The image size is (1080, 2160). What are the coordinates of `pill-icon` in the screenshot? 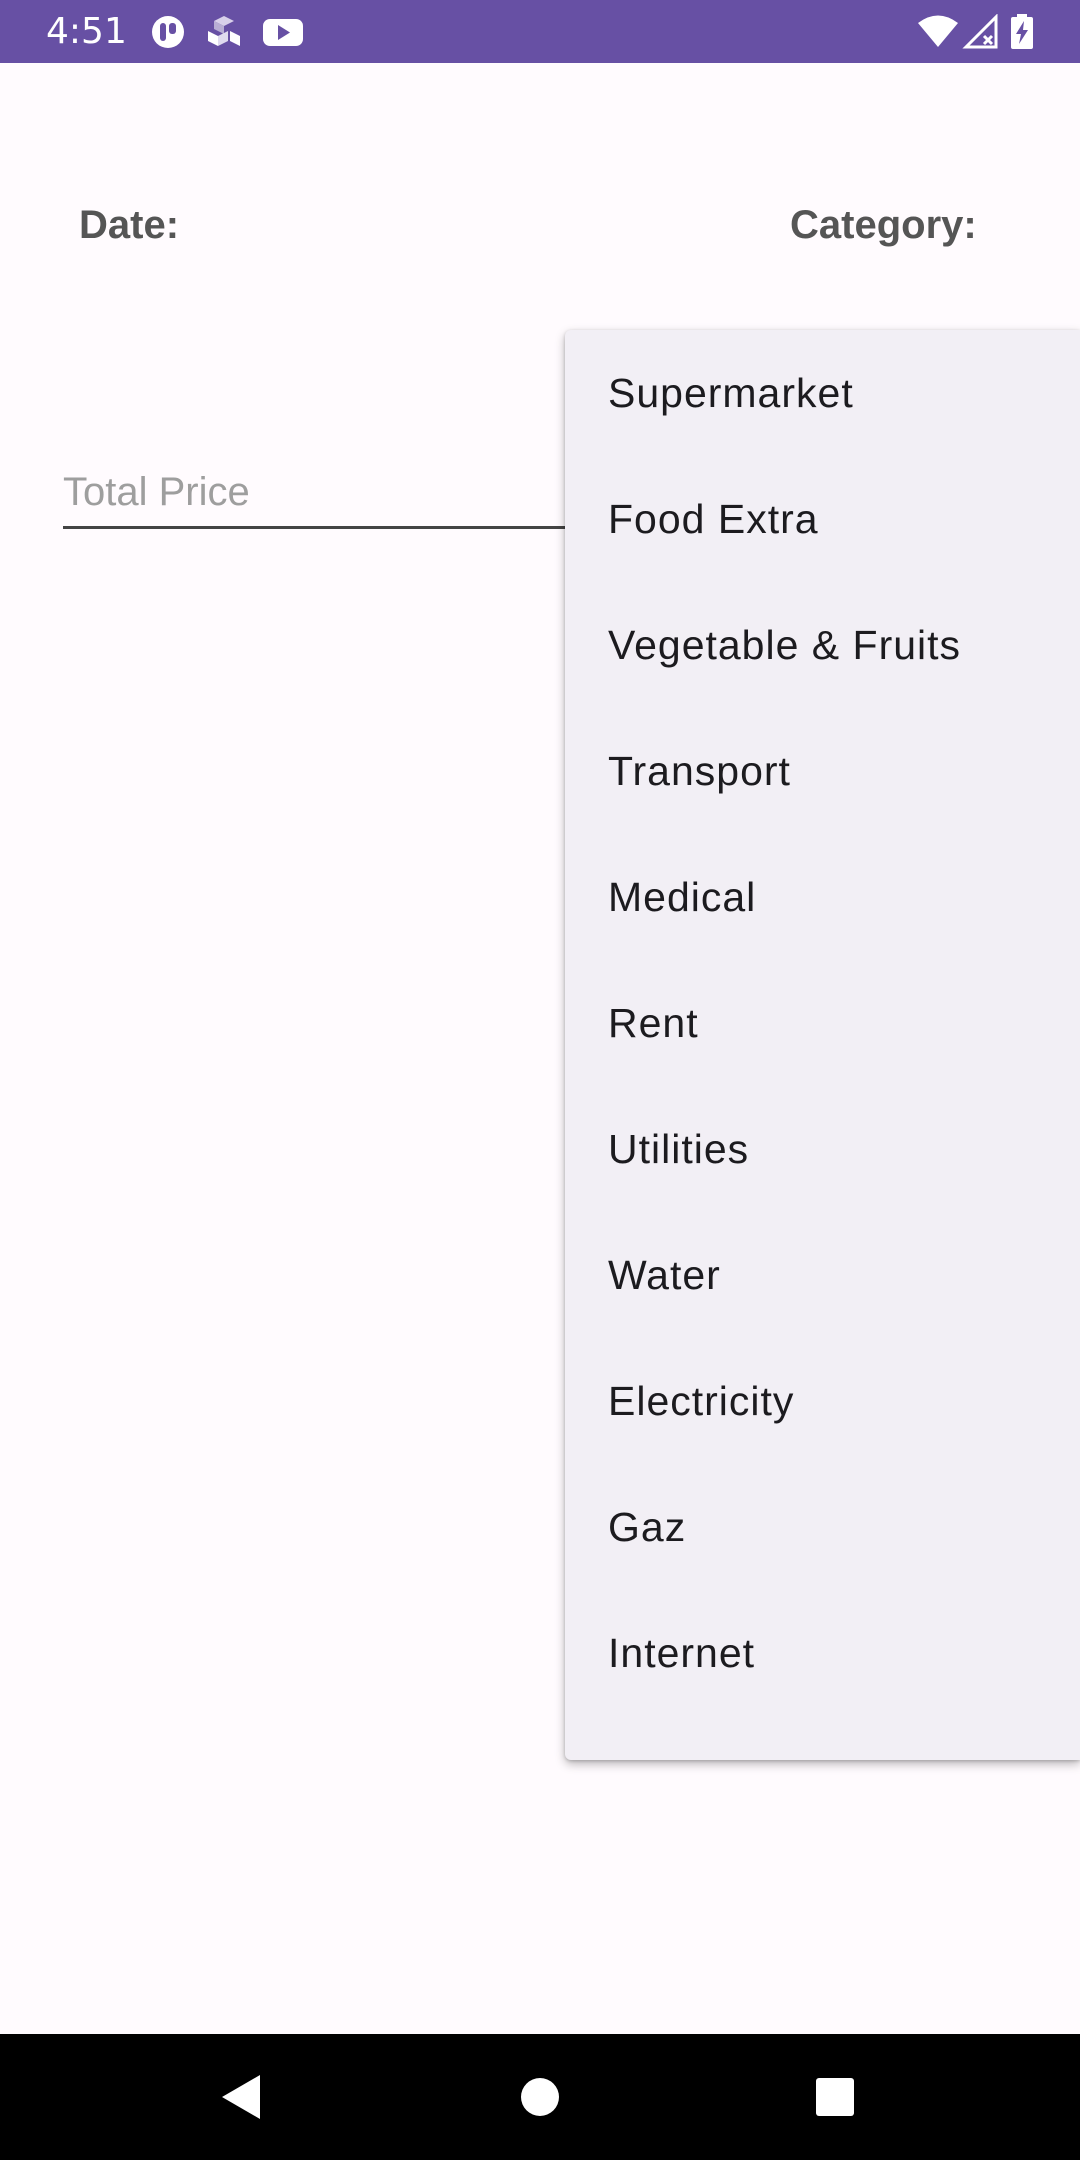 It's located at (168, 32).